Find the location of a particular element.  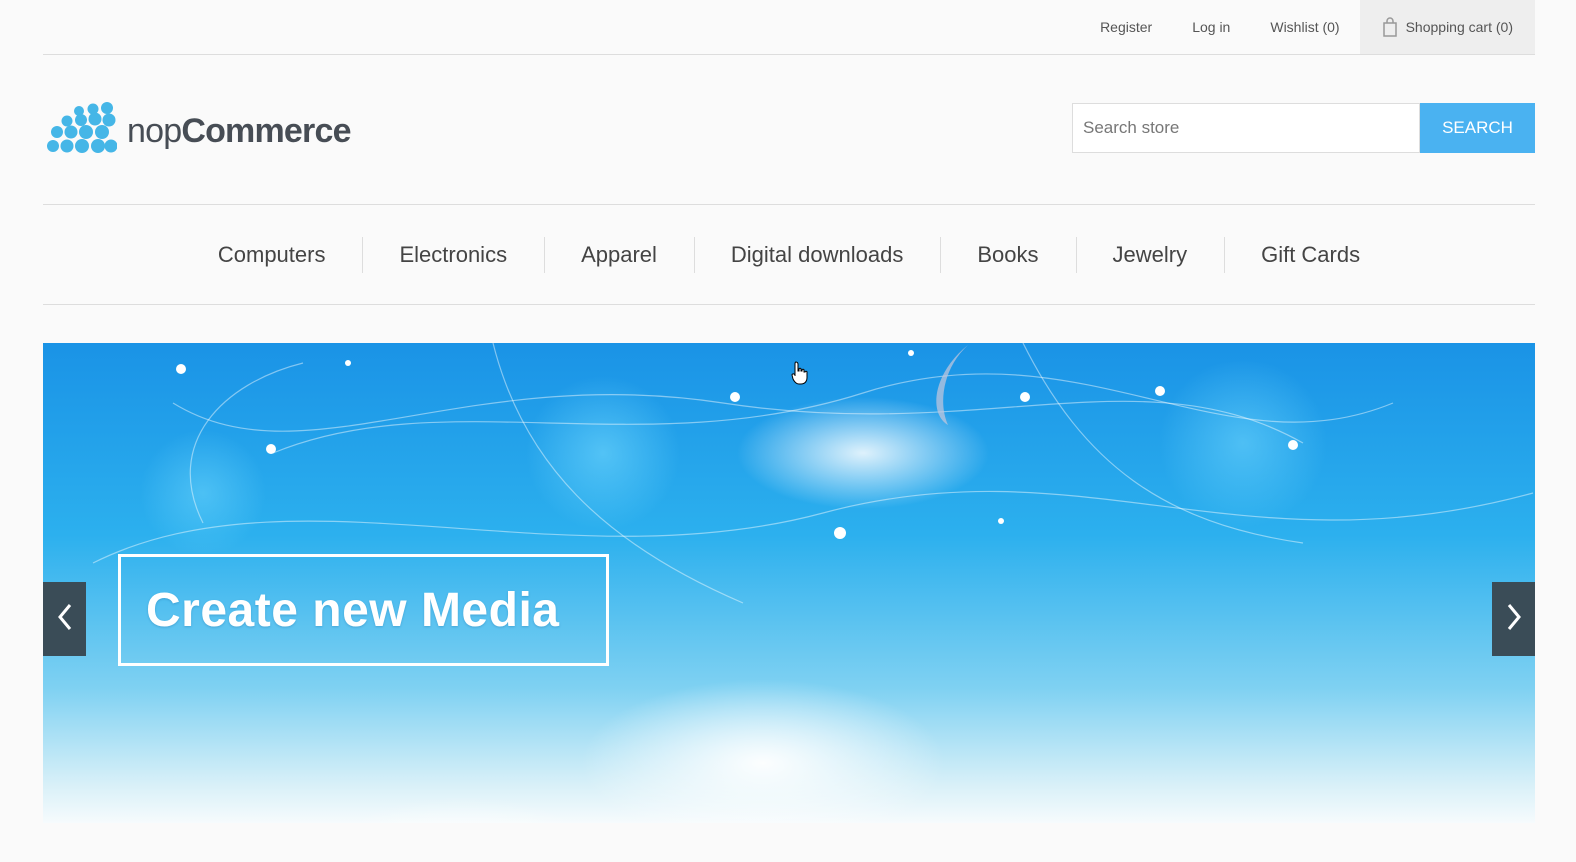

slide-caption-text: Create new Media is located at coordinates (353, 610).